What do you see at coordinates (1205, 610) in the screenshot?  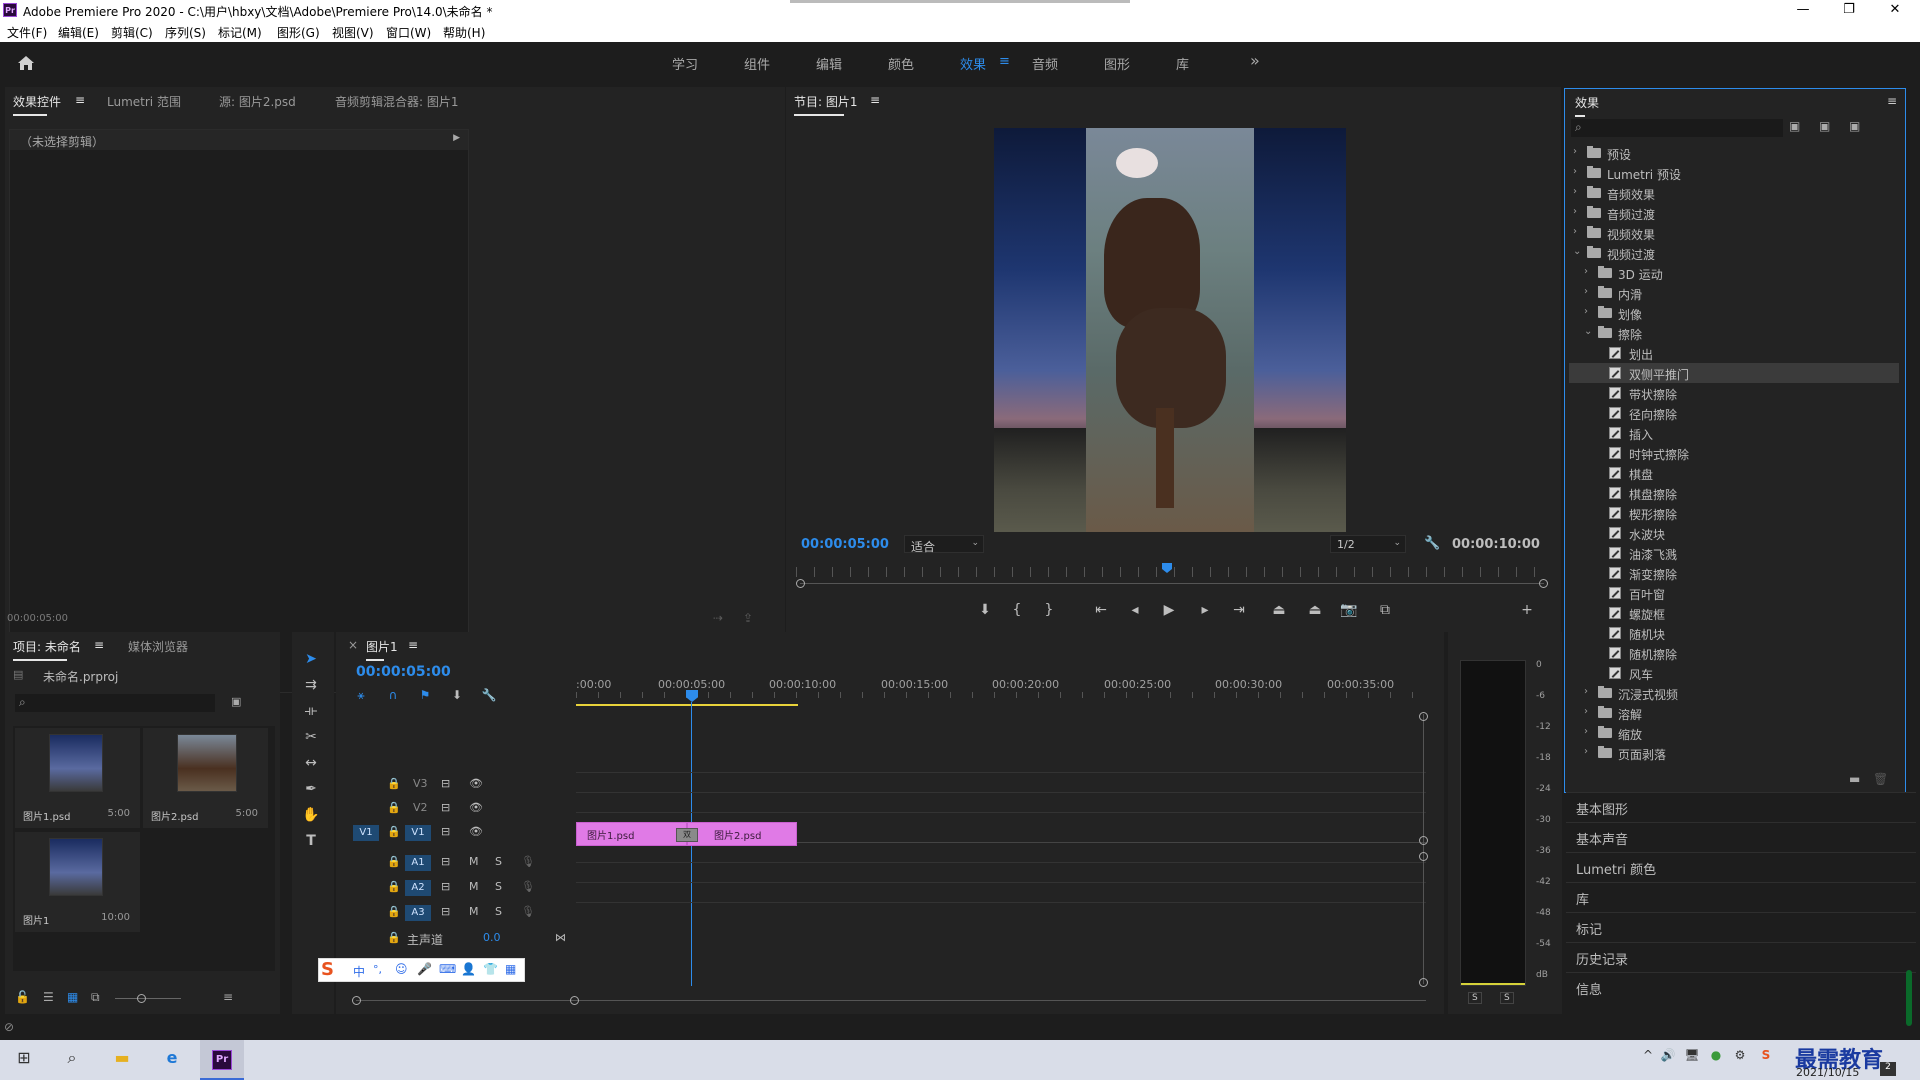 I see `step-forward-icon: ▸` at bounding box center [1205, 610].